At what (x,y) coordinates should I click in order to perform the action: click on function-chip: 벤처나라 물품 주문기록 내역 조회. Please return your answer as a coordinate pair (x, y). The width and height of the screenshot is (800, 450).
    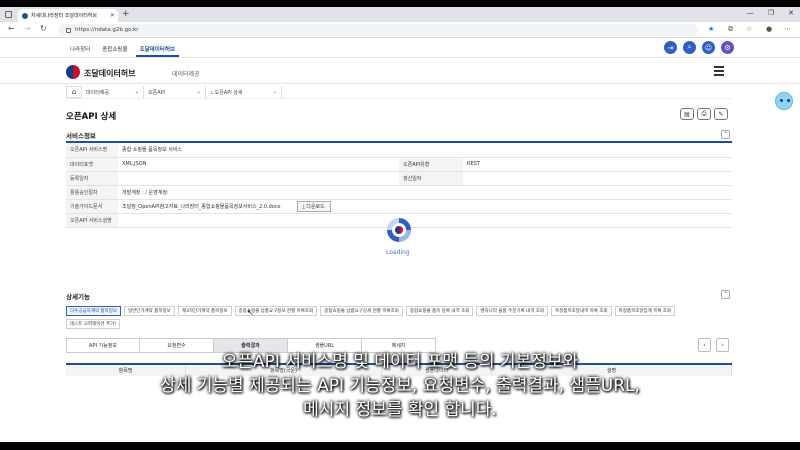
    Looking at the image, I should click on (512, 311).